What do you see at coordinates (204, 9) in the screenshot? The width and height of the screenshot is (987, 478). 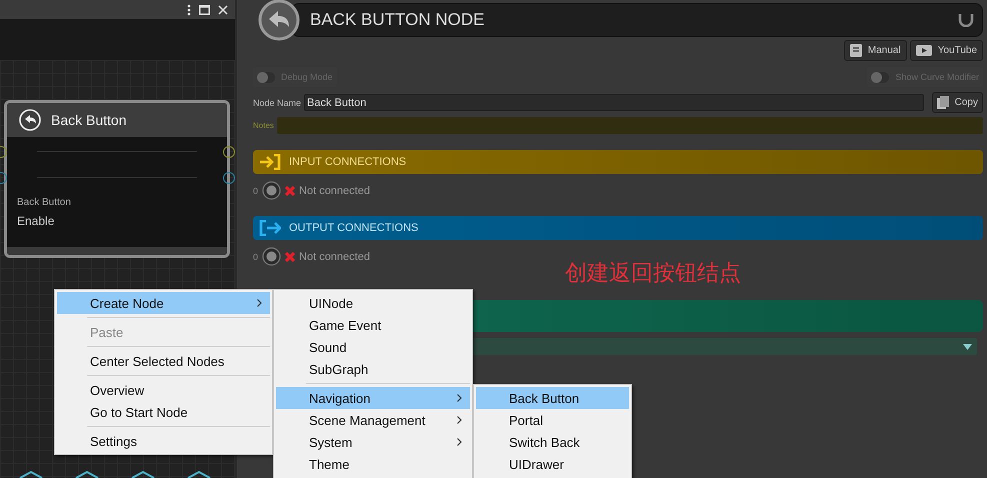 I see `maximize-icon` at bounding box center [204, 9].